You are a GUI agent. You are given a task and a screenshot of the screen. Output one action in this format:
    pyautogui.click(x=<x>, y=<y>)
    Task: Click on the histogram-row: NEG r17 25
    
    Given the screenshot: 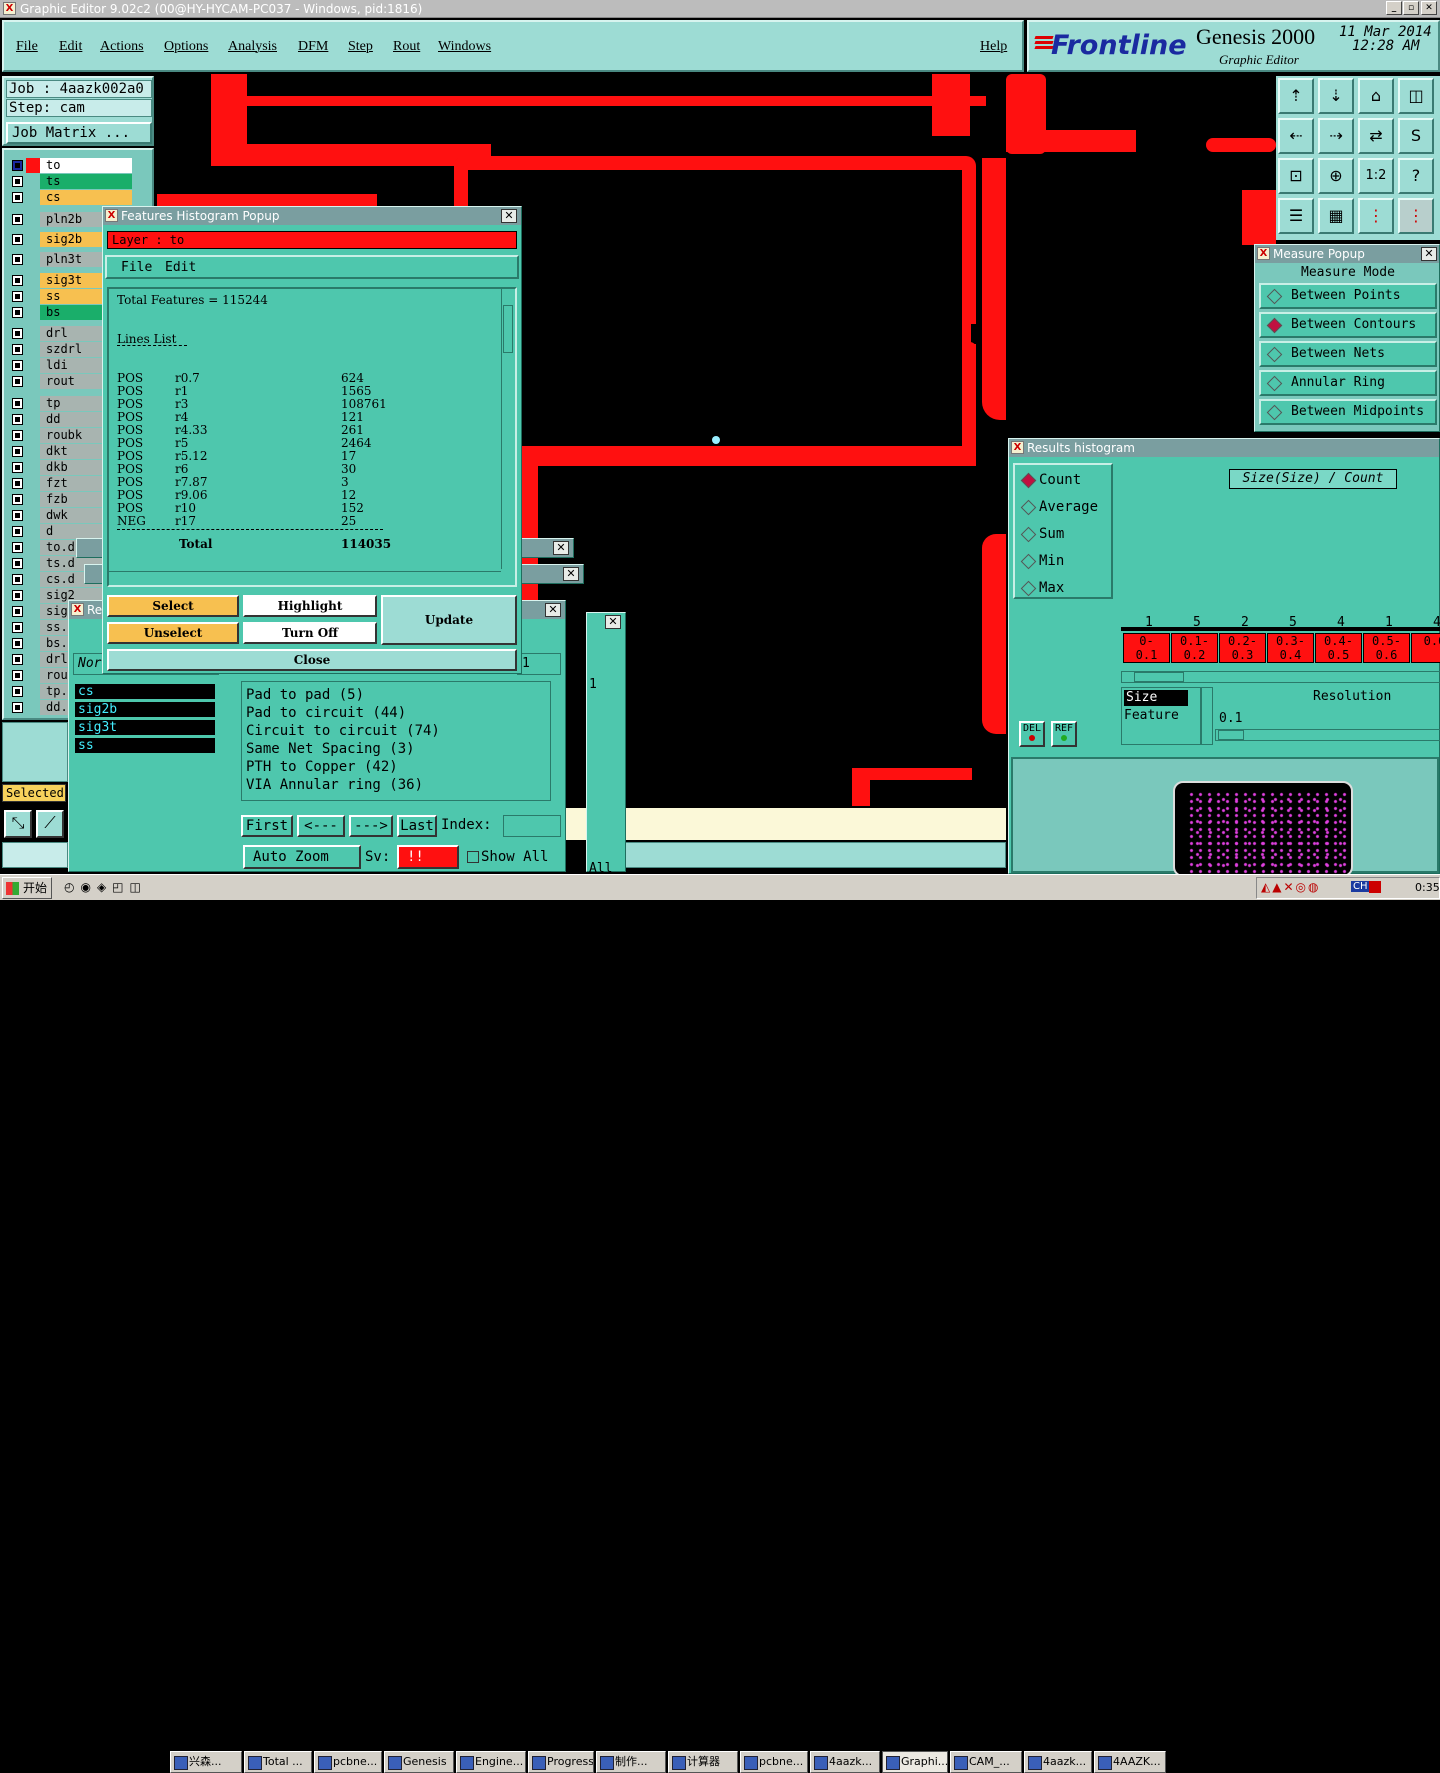 What is the action you would take?
    pyautogui.click(x=267, y=521)
    